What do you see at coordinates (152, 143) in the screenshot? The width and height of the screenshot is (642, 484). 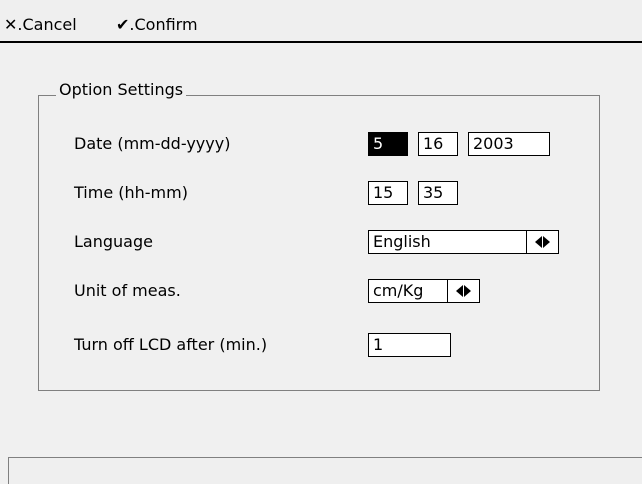 I see `date-label: Date (mm-dd-yyyy)` at bounding box center [152, 143].